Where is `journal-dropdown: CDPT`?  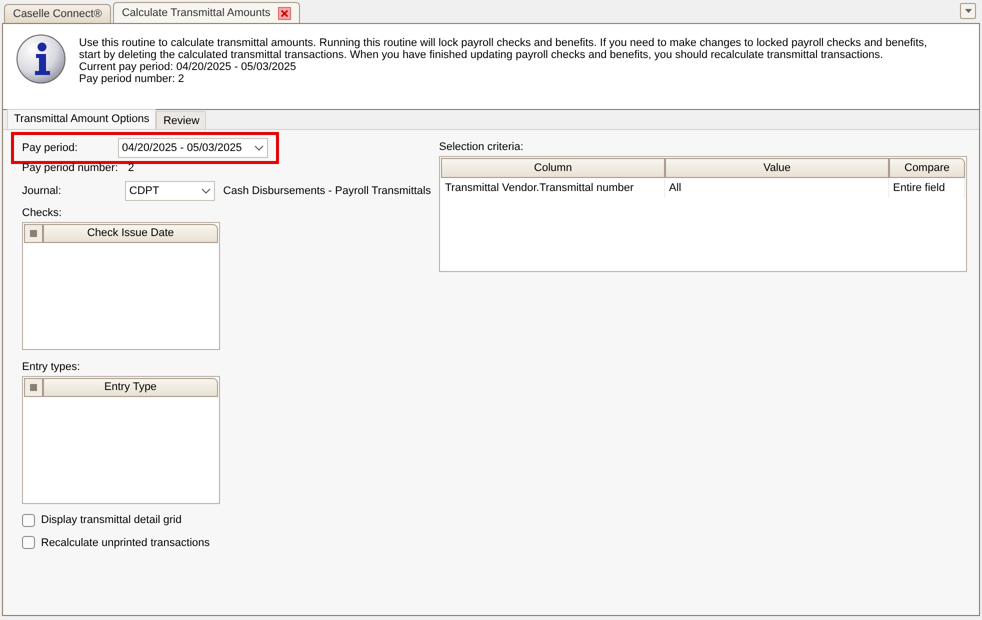
journal-dropdown: CDPT is located at coordinates (170, 191).